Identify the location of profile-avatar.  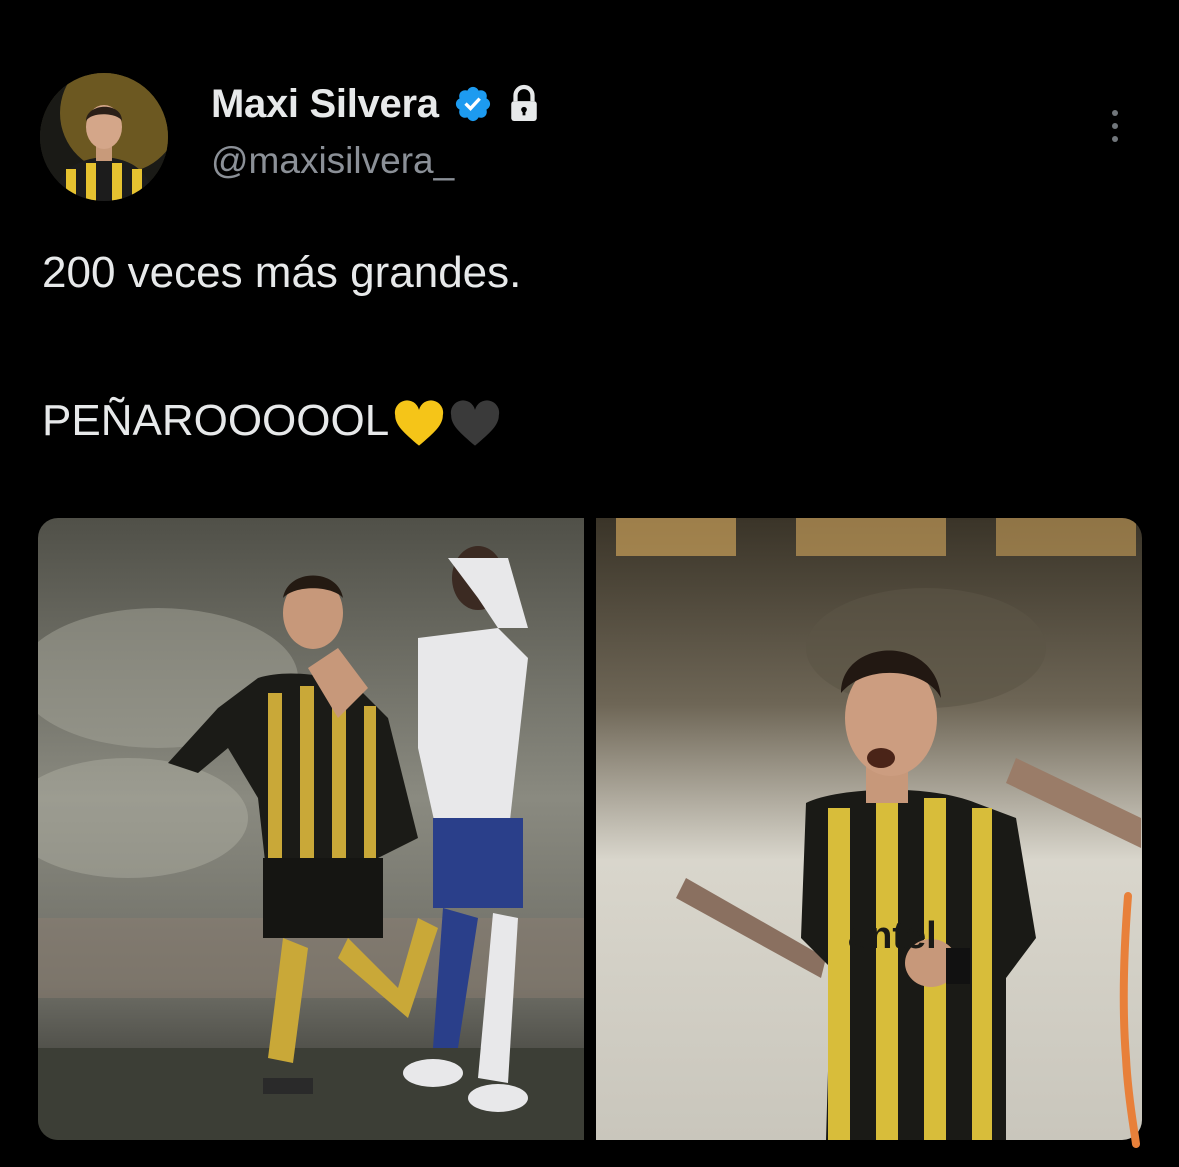
(104, 137).